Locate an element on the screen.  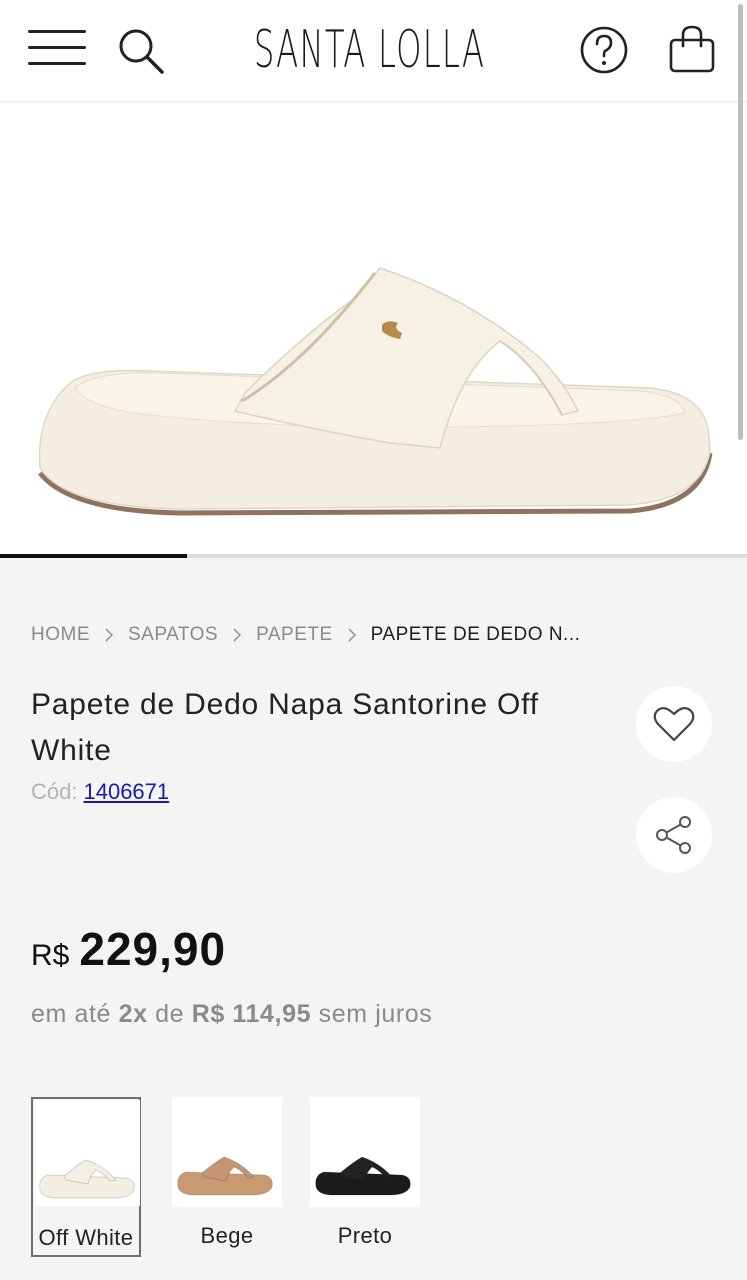
price-currency: R$ is located at coordinates (50, 955).